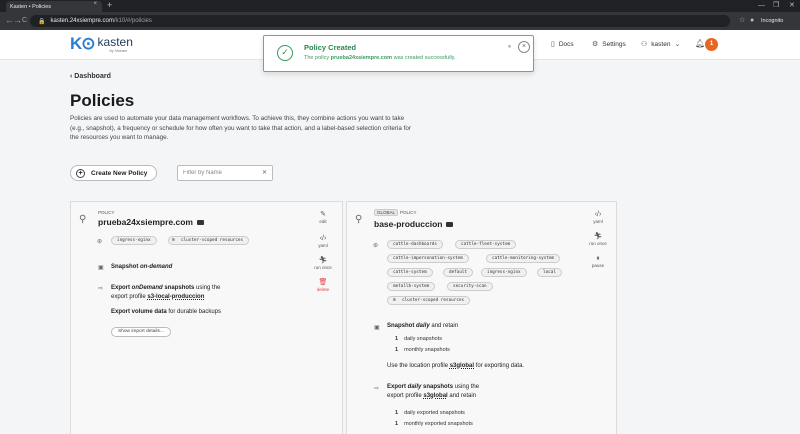  I want to click on address-bar: 🔒 kasten.24xsiempre.com /k10/#/policies, so click(380, 21).